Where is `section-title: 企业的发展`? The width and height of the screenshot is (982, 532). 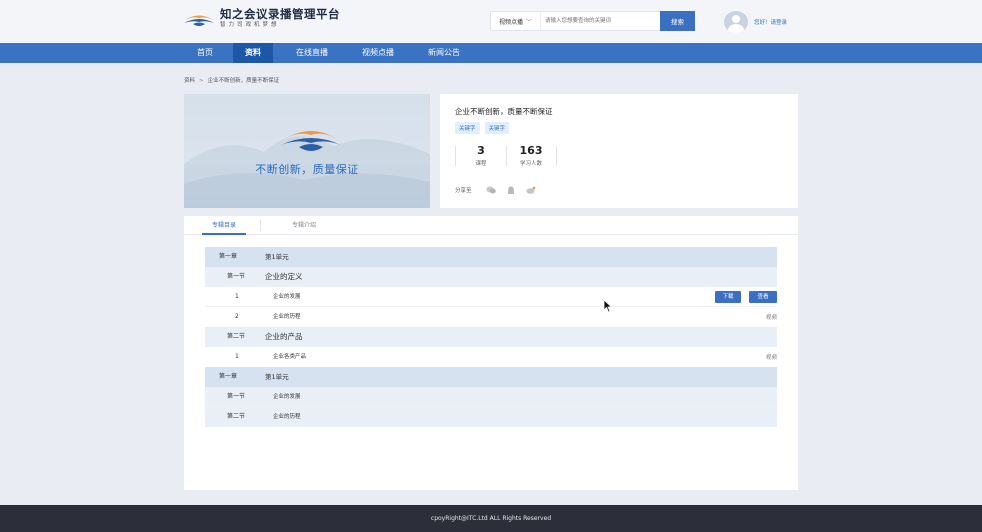
section-title: 企业的发展 is located at coordinates (287, 397).